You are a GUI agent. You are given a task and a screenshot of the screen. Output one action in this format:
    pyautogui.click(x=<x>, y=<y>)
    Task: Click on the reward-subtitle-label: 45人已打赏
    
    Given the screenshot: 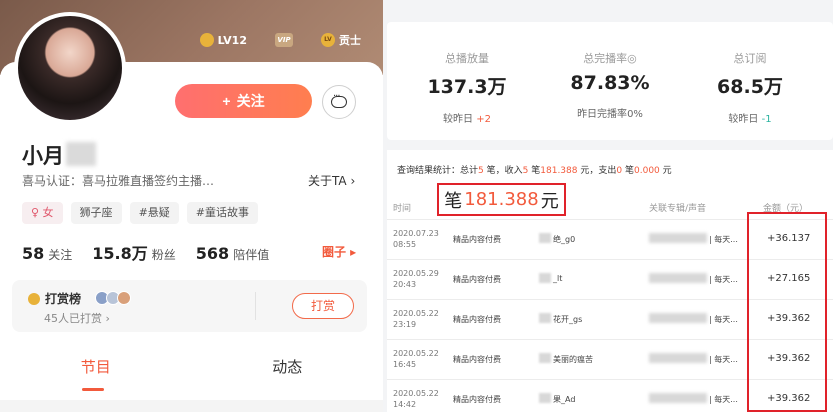 What is the action you would take?
    pyautogui.click(x=73, y=318)
    